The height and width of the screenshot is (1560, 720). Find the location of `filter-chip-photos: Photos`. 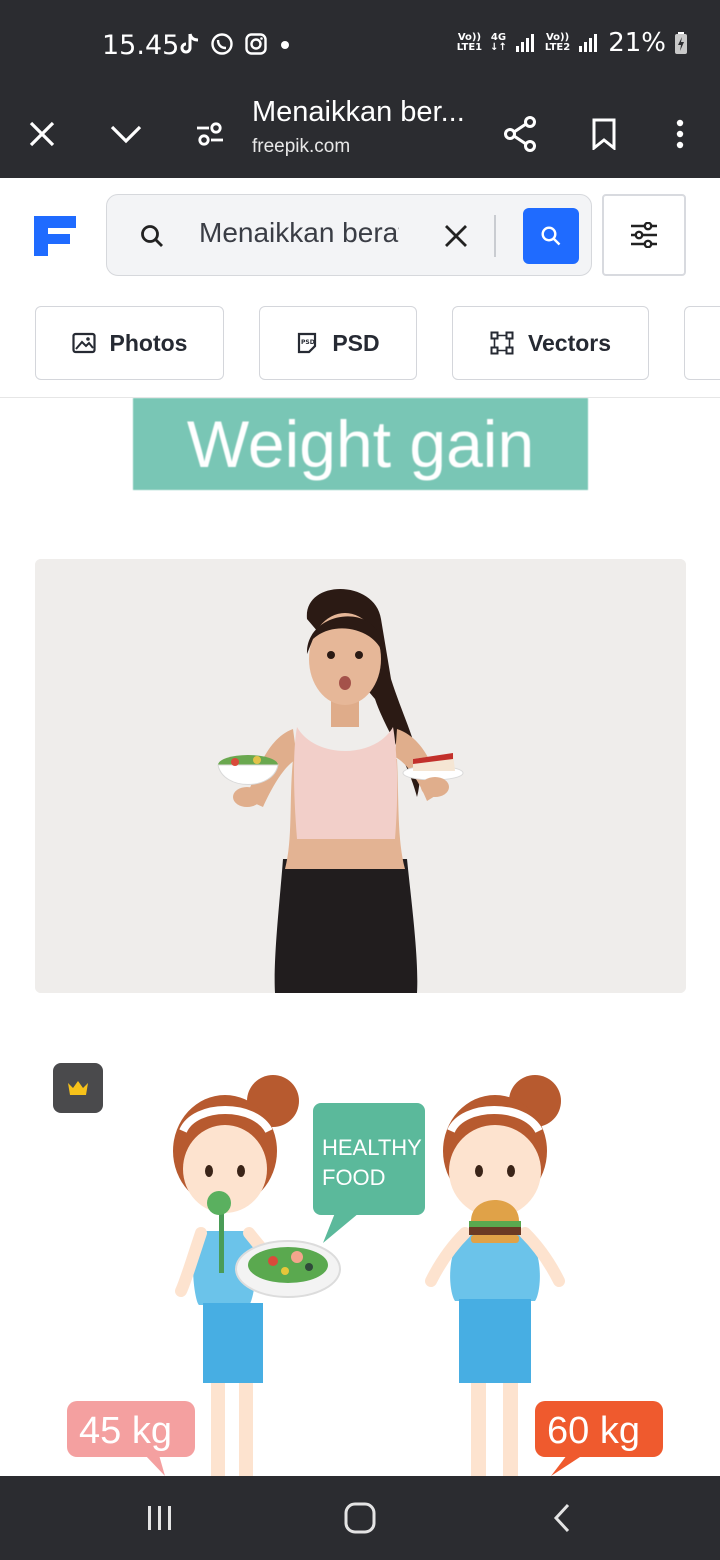

filter-chip-photos: Photos is located at coordinates (129, 343).